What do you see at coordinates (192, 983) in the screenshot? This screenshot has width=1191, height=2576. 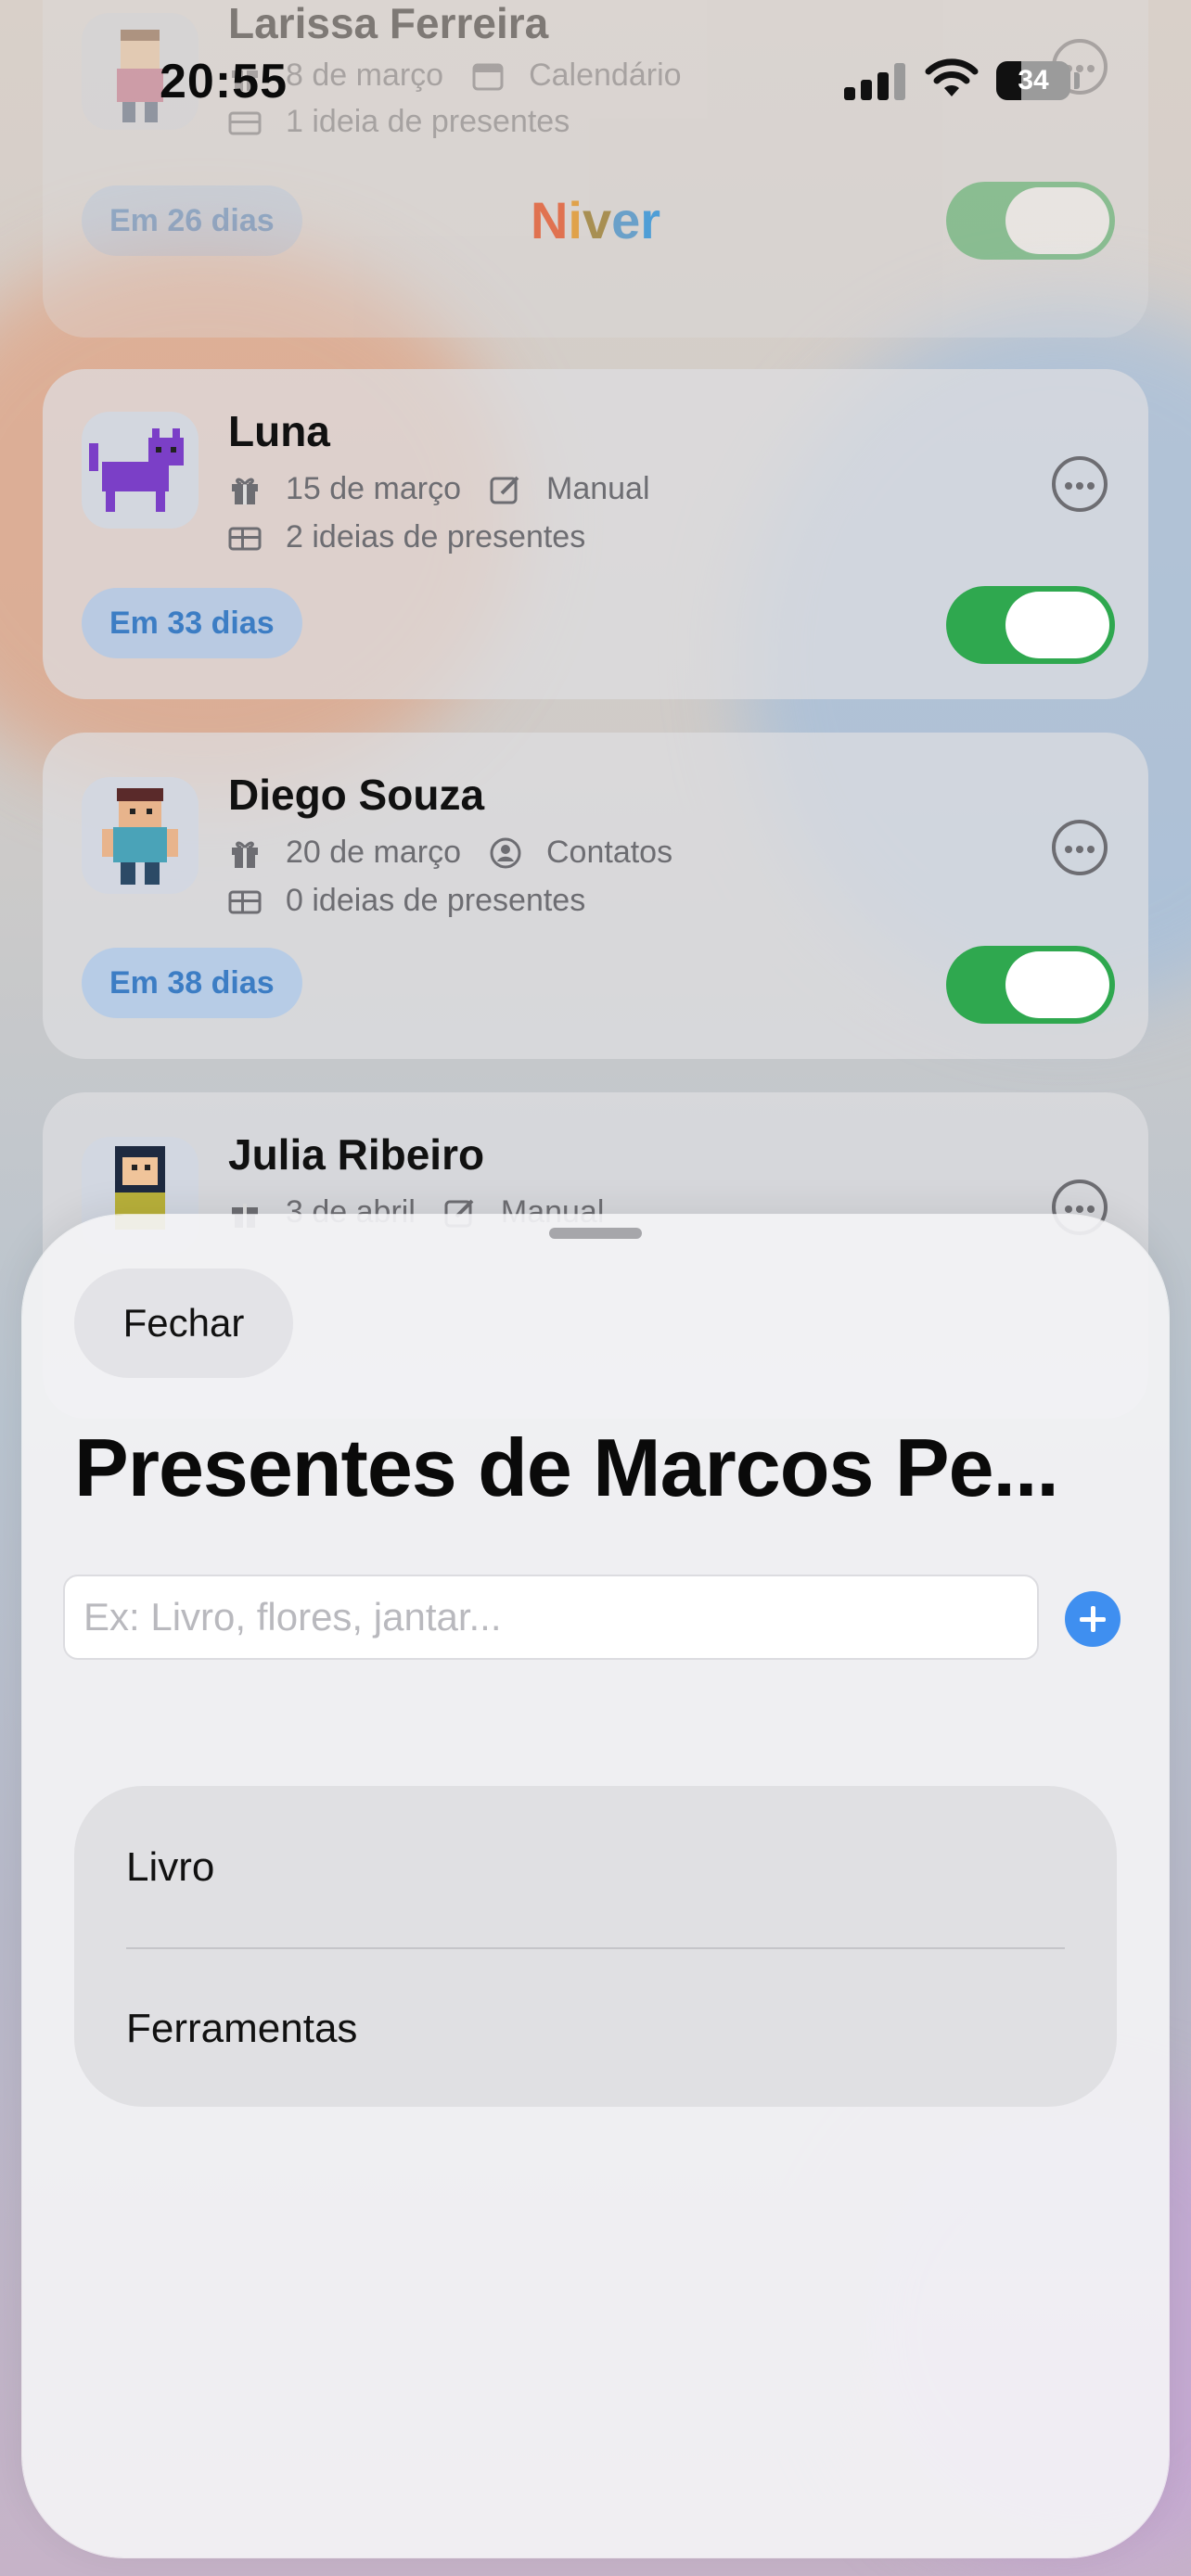 I see `countdown-badge: Em 38 dias` at bounding box center [192, 983].